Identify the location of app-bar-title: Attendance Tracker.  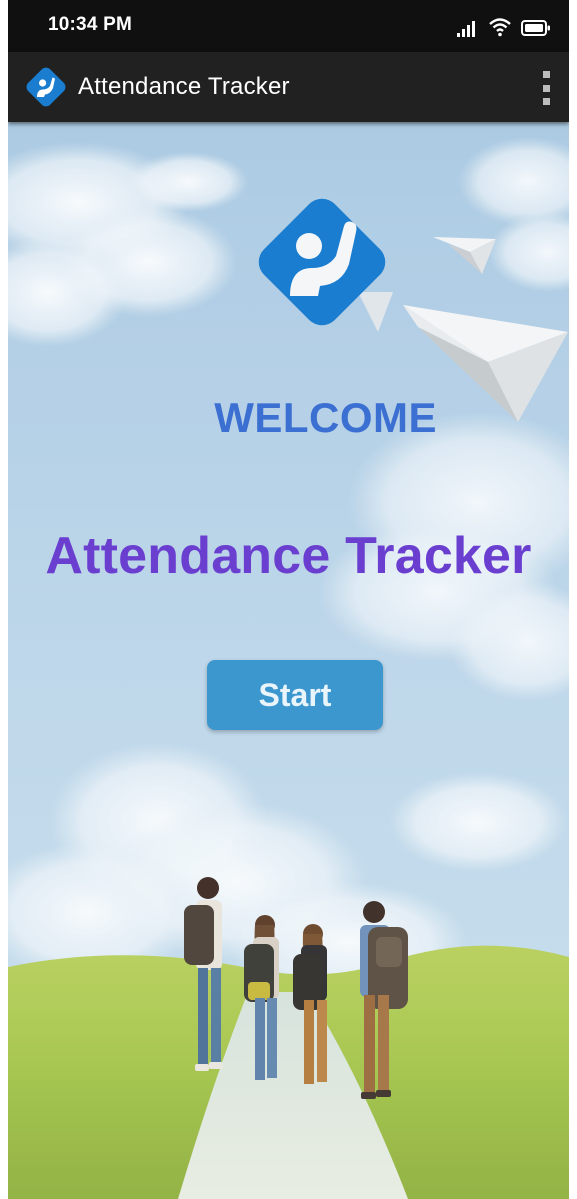
(184, 86).